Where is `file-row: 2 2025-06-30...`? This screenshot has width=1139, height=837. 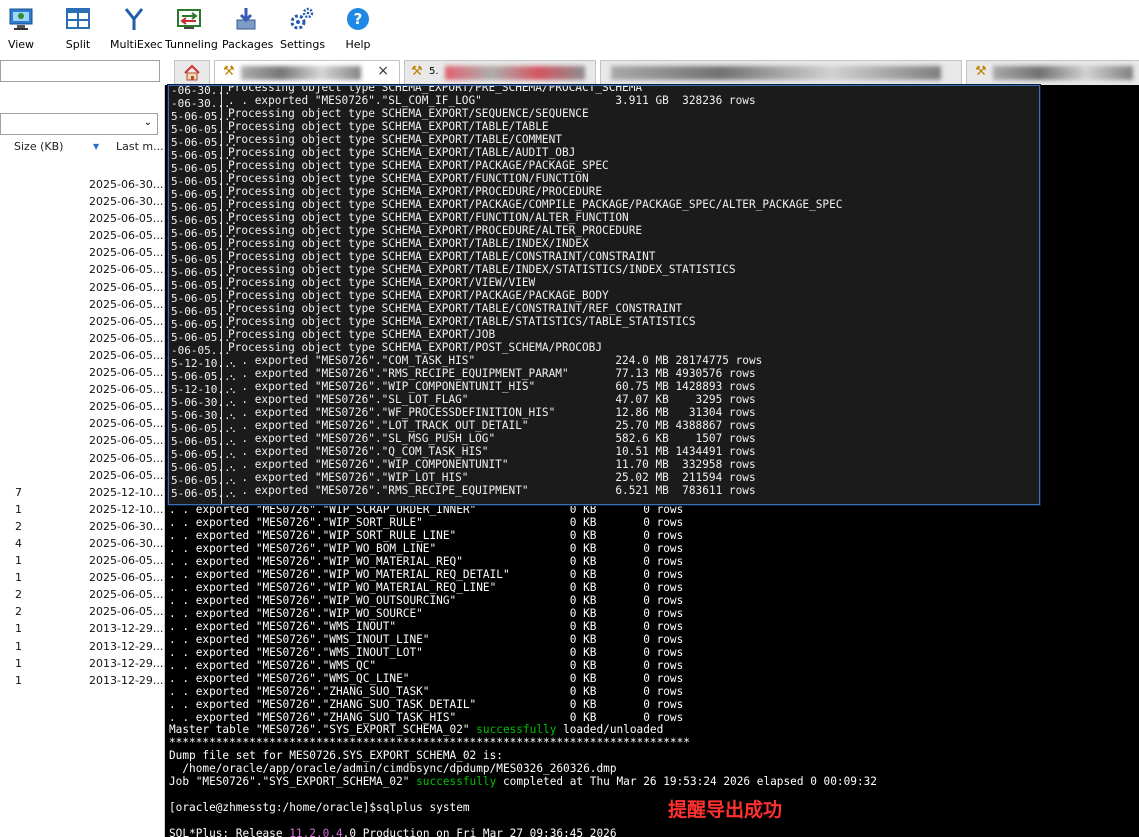 file-row: 2 2025-06-30... is located at coordinates (82, 528).